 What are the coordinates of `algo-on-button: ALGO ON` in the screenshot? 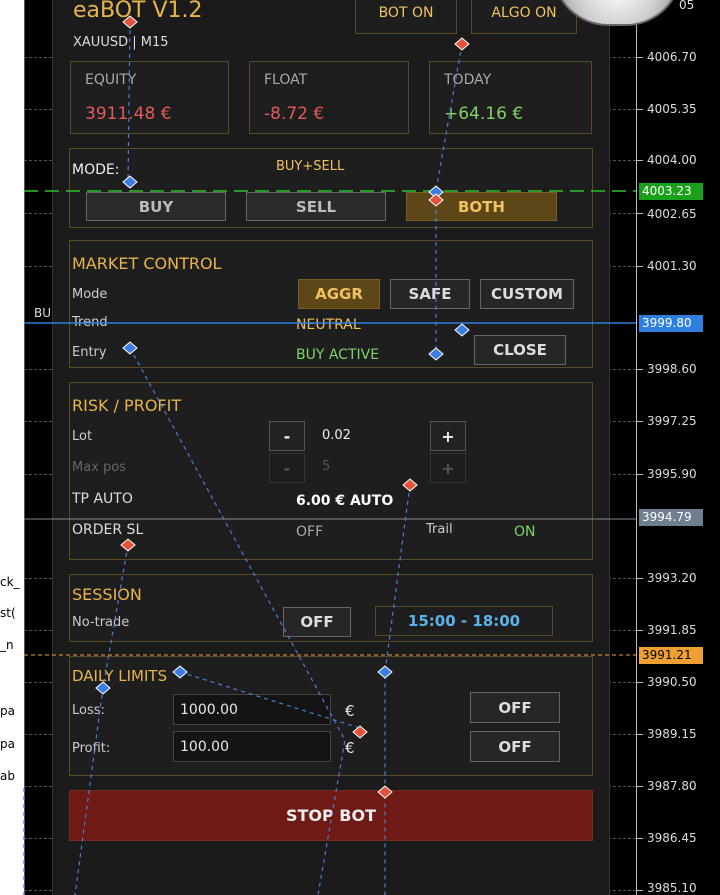 It's located at (524, 17).